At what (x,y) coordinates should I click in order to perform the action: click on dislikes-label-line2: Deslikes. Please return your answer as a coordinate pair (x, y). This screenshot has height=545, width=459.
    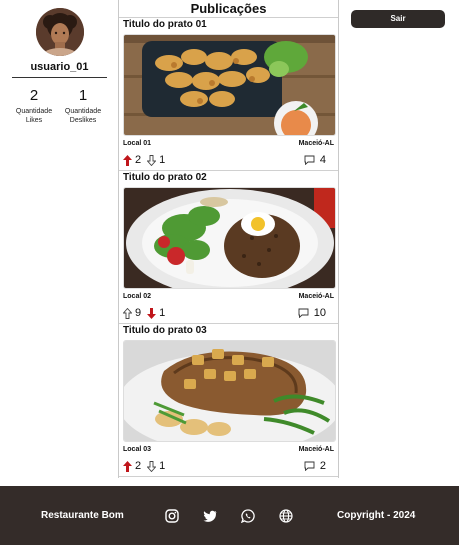
    Looking at the image, I should click on (83, 120).